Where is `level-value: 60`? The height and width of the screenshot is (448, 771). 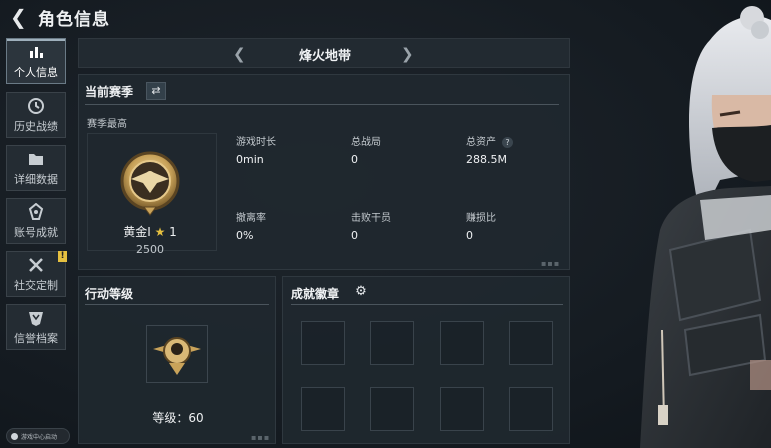 level-value: 60 is located at coordinates (196, 418).